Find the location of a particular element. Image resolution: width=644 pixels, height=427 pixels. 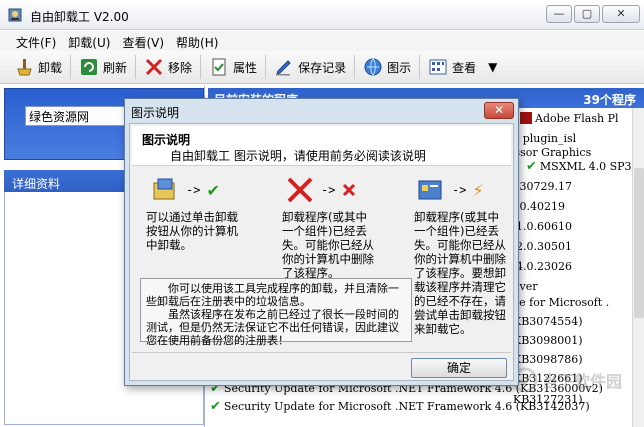

uninstall-button: 卸载 is located at coordinates (38, 67).